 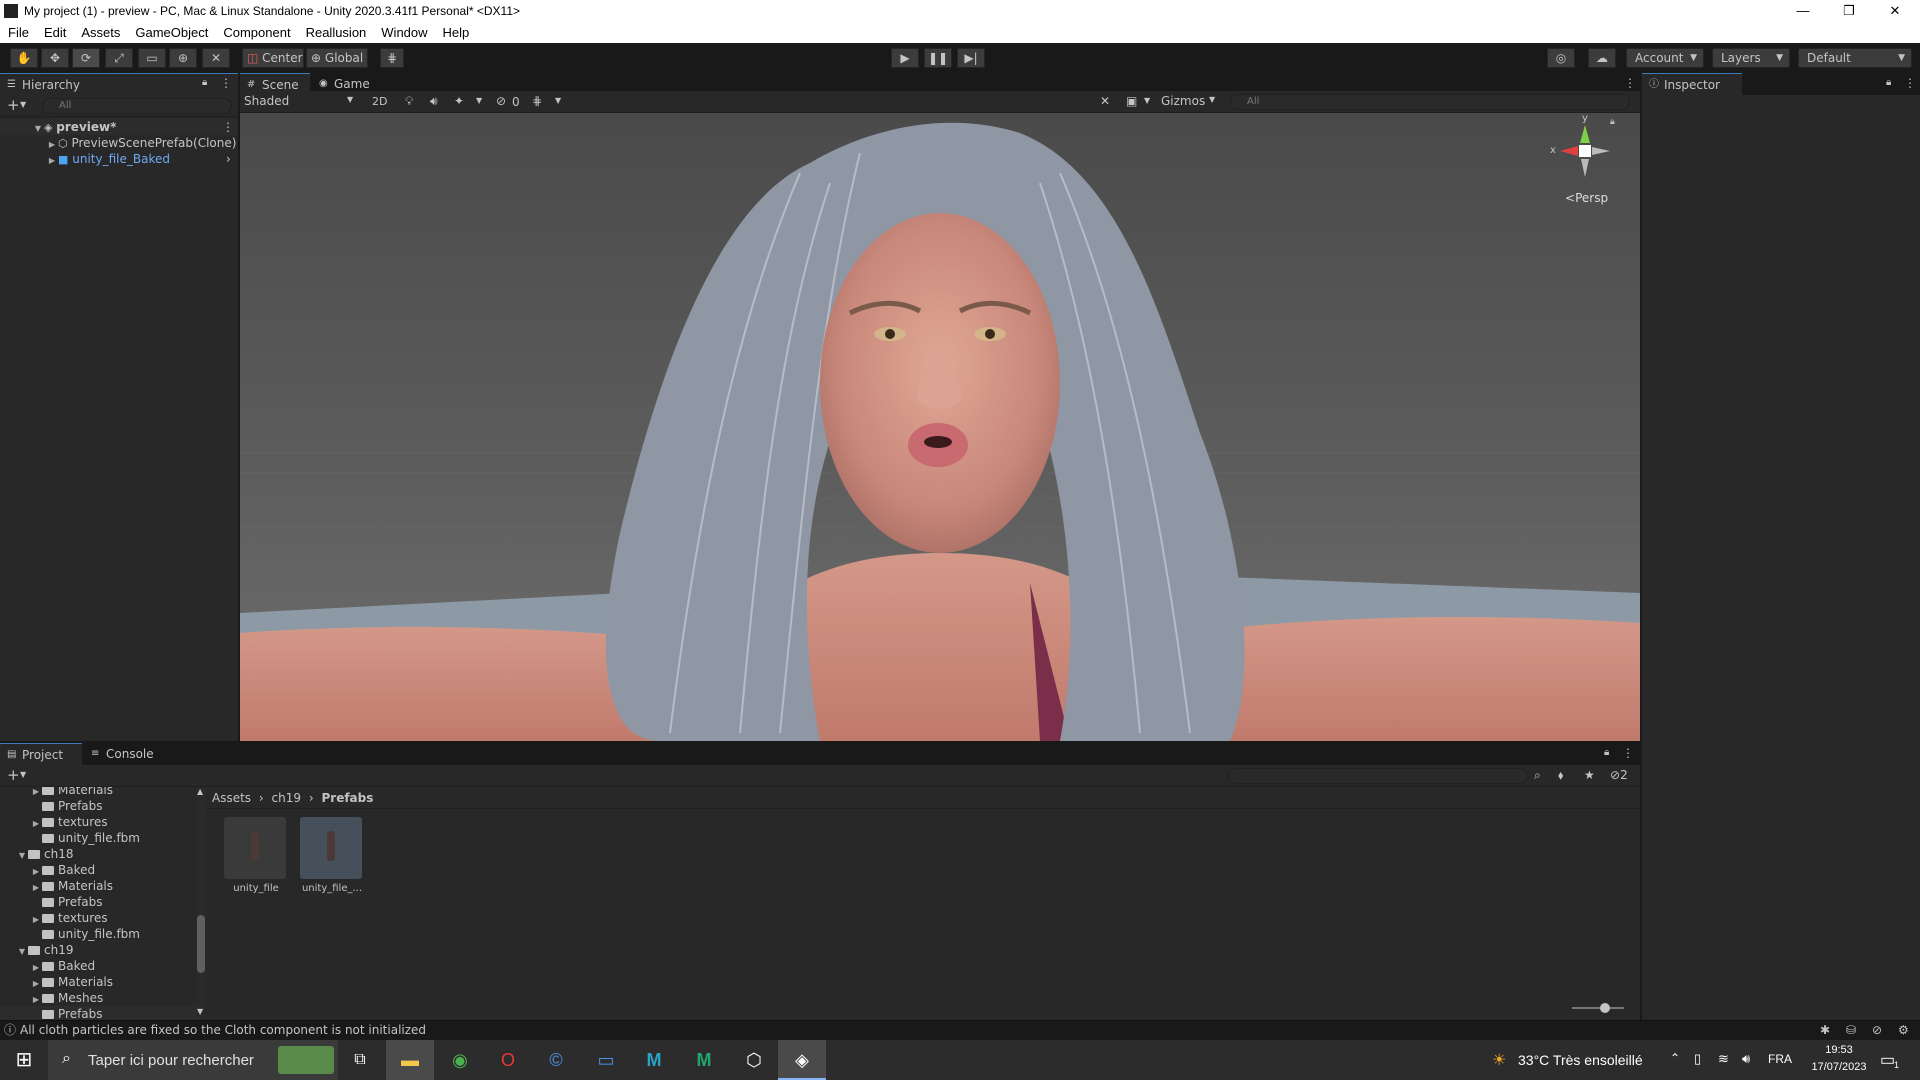 What do you see at coordinates (228, 159) in the screenshot?
I see `chevron-right-icon: ›` at bounding box center [228, 159].